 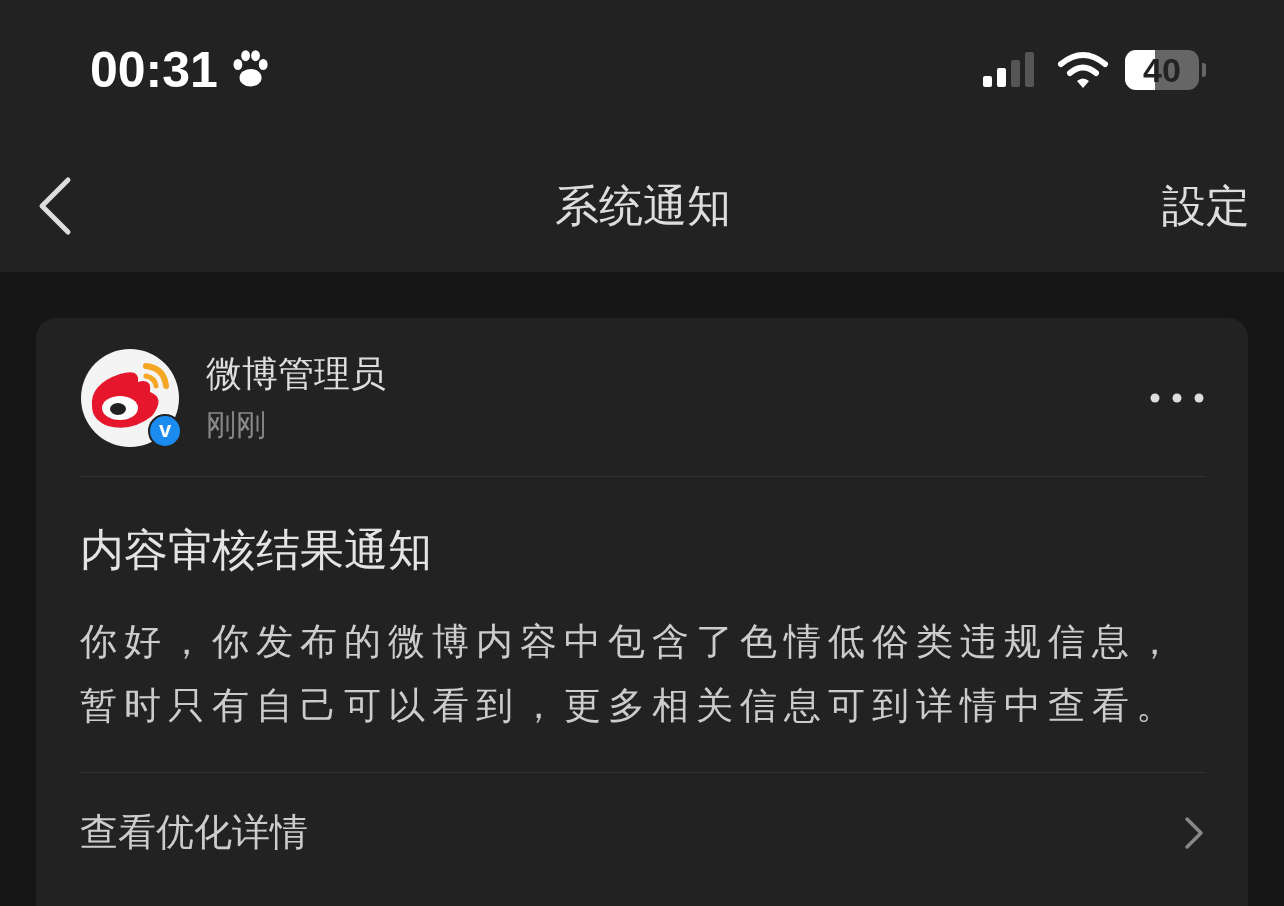 What do you see at coordinates (1206, 206) in the screenshot?
I see `settings-button: 設定` at bounding box center [1206, 206].